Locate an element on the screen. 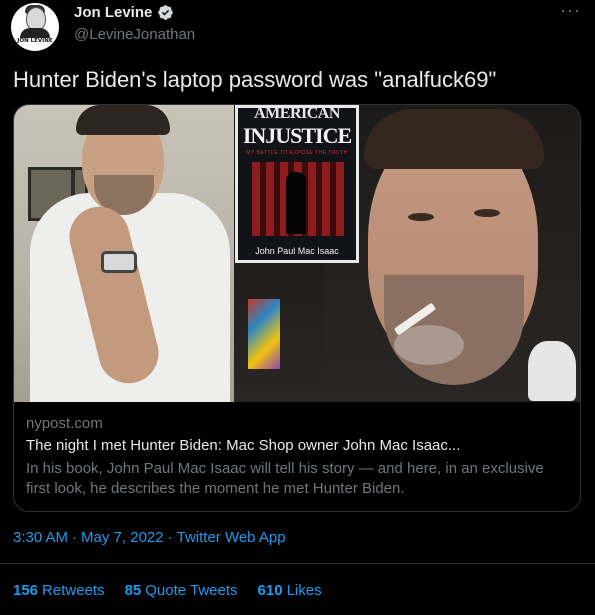  book-title-top: AMERICAN is located at coordinates (297, 113).